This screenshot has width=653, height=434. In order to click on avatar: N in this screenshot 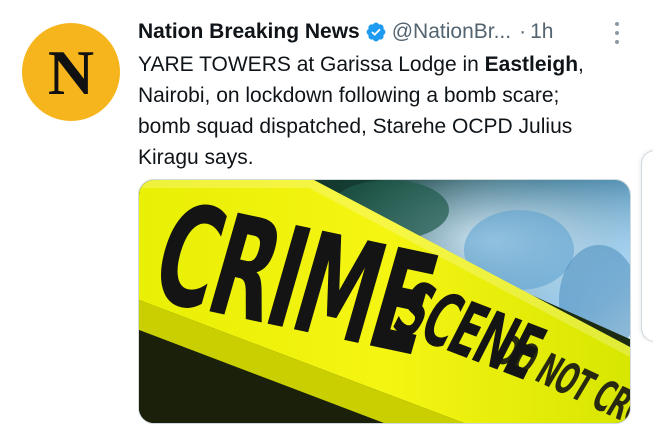, I will do `click(71, 72)`.